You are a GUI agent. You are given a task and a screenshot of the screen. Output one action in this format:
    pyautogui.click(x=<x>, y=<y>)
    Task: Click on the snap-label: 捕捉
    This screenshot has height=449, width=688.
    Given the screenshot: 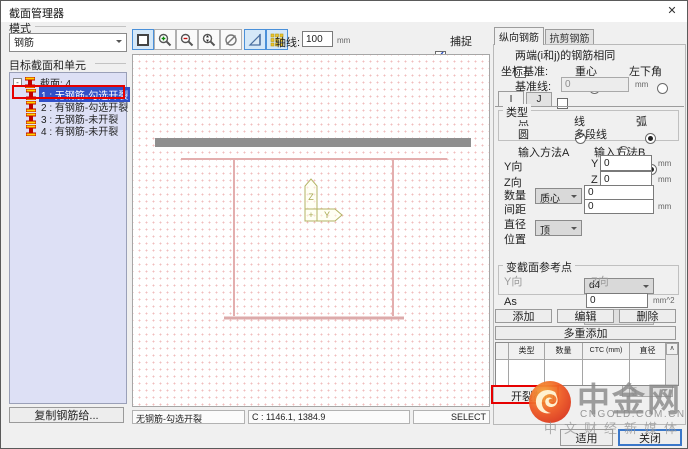 What is the action you would take?
    pyautogui.click(x=461, y=42)
    